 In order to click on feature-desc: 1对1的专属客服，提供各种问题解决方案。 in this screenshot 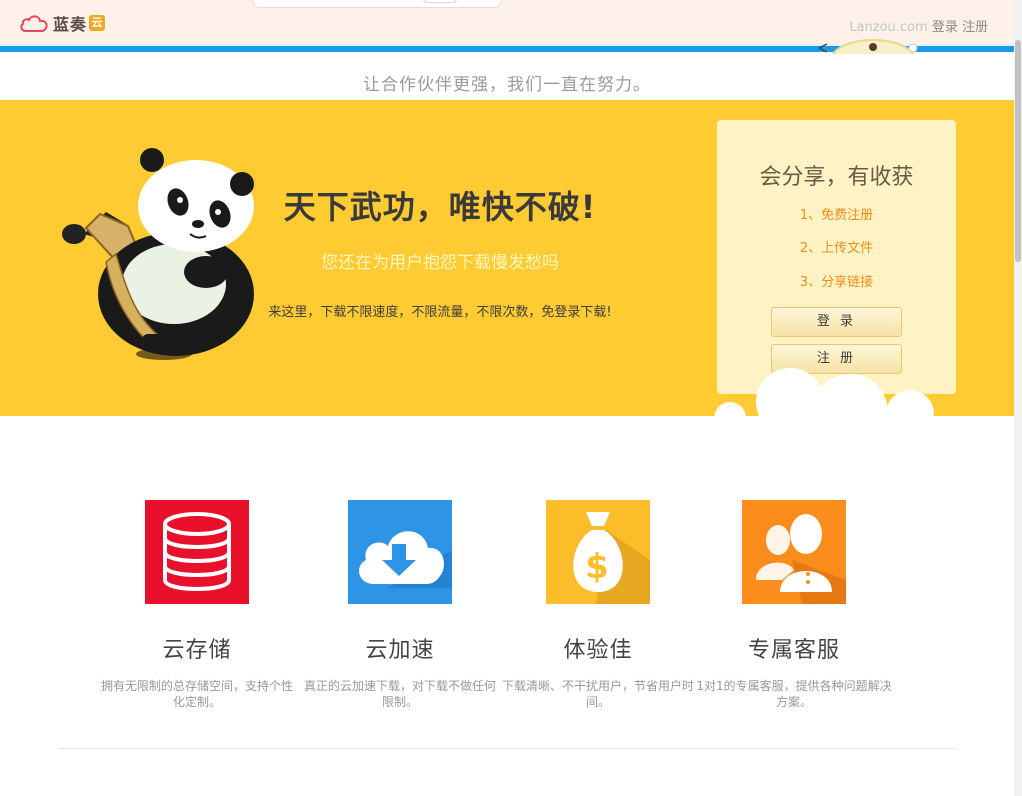, I will do `click(794, 694)`.